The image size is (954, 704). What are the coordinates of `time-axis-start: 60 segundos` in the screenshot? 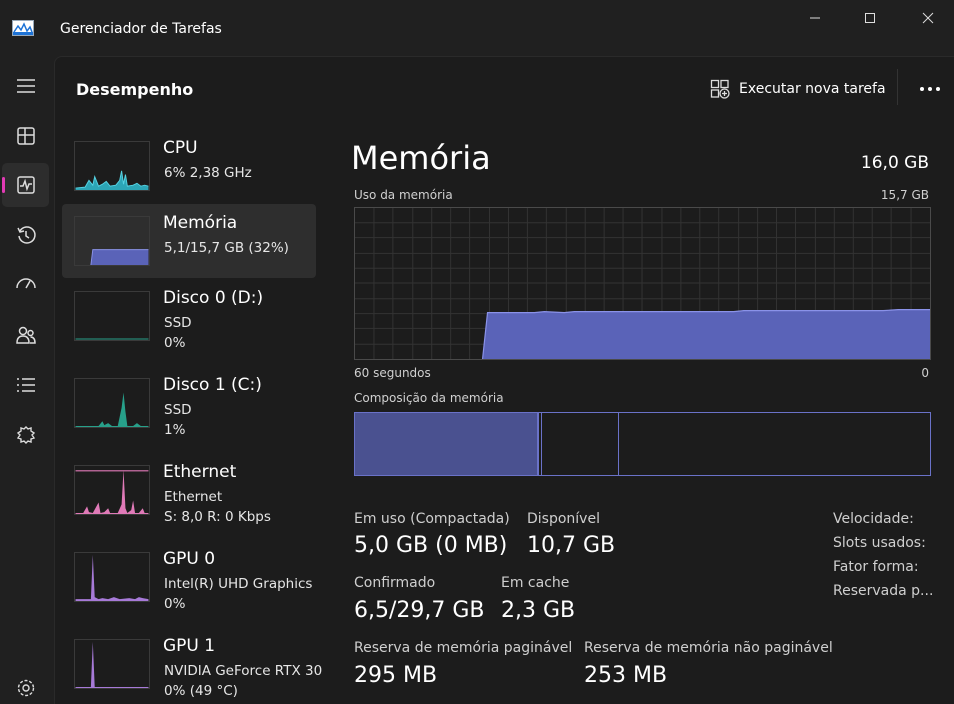 It's located at (392, 373).